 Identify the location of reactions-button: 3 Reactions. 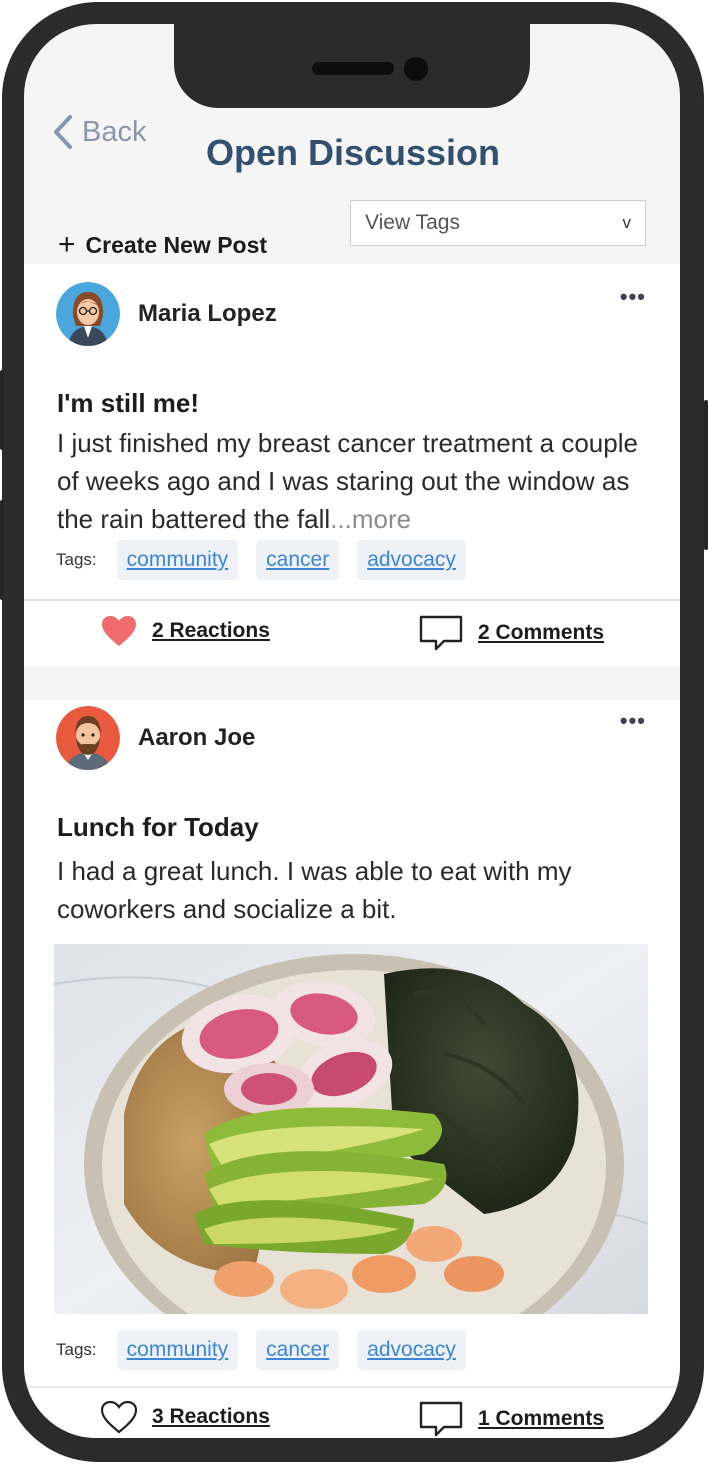
(185, 1417).